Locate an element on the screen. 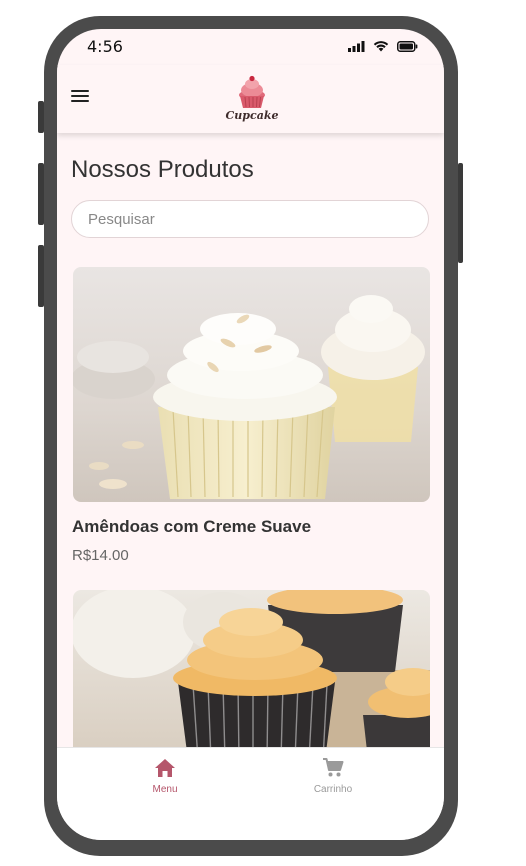 The image size is (526, 866). cupcake-logo: Cupcake is located at coordinates (252, 100).